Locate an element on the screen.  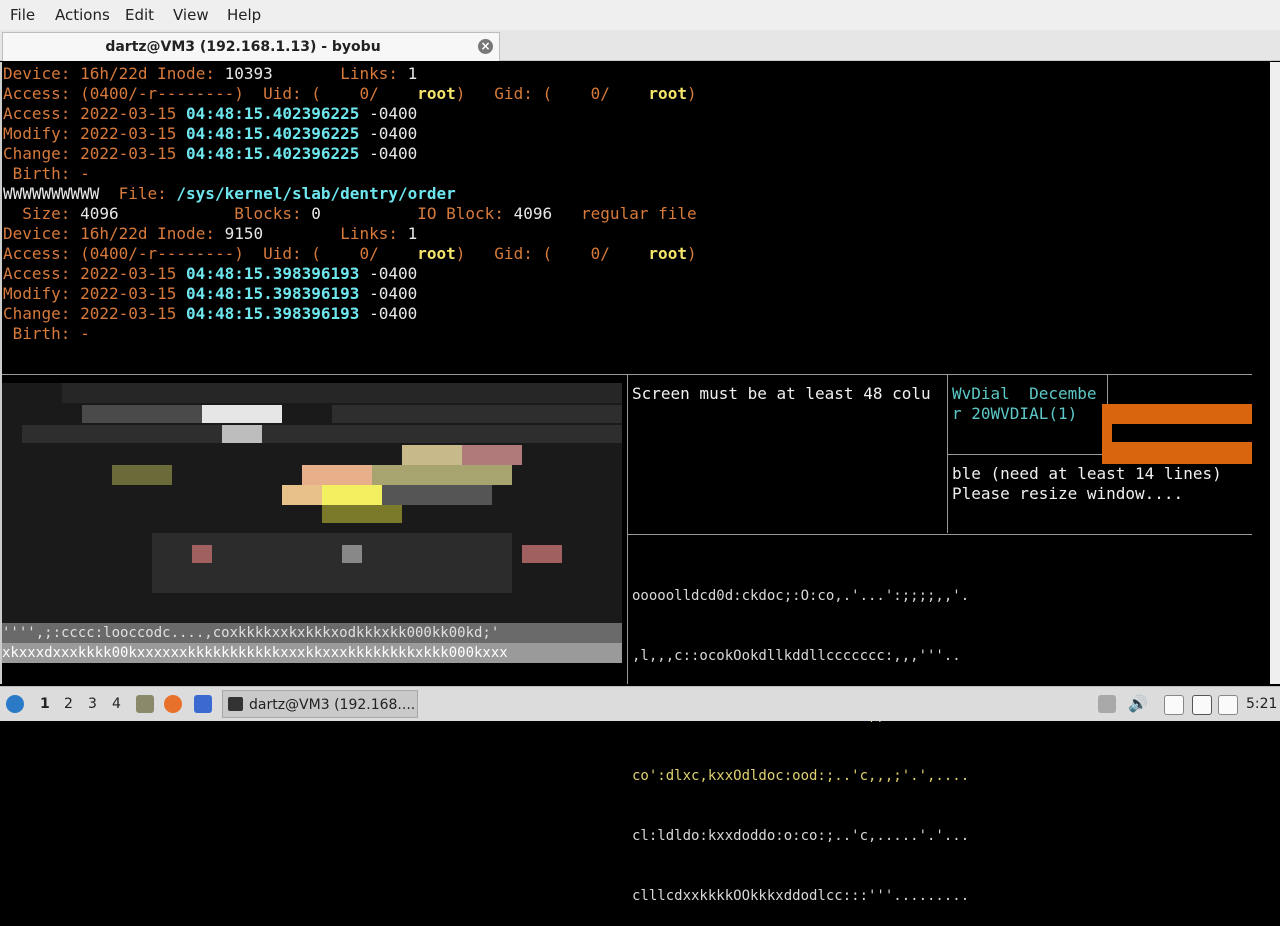
stat-line-birth-2: Birth: - is located at coordinates (46, 333).